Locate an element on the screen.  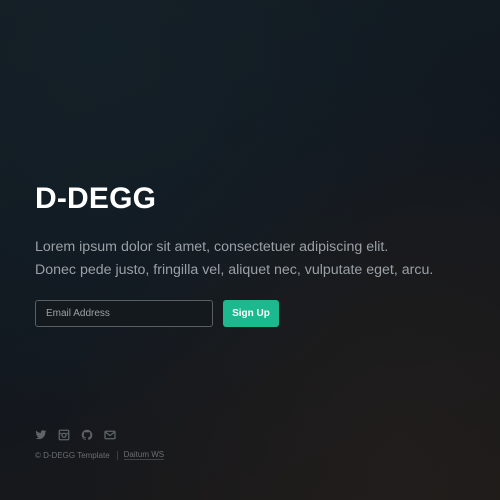
divider is located at coordinates (117, 455).